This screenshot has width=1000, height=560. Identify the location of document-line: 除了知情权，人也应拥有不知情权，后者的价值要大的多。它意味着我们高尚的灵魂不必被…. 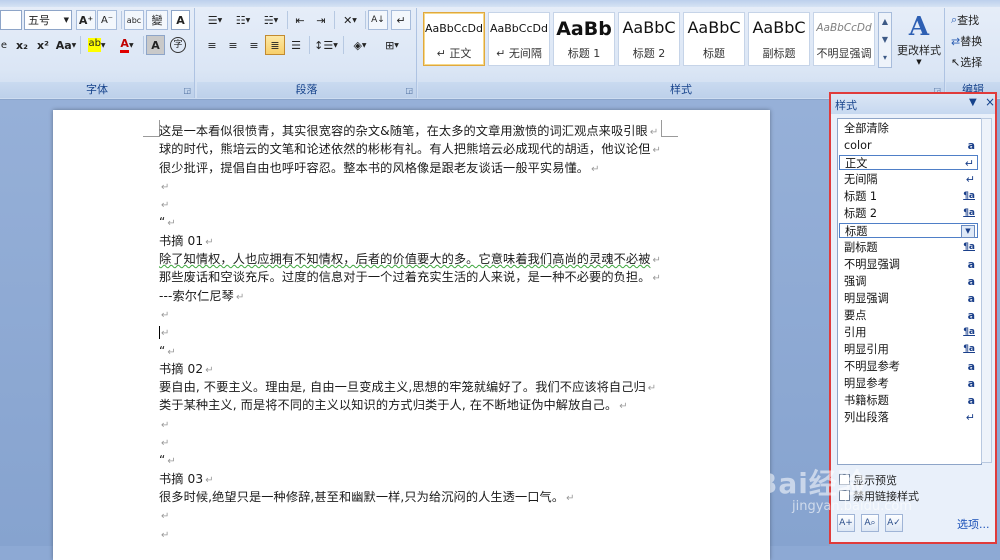
(410, 259).